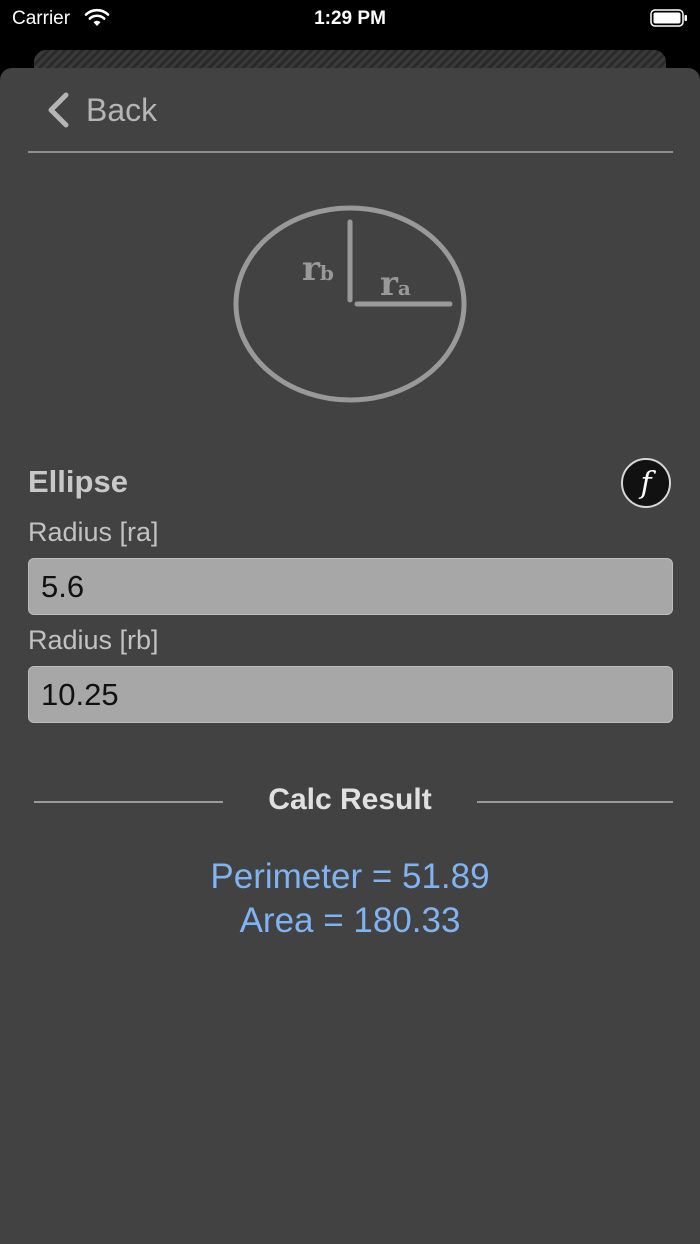 The image size is (700, 1244). What do you see at coordinates (389, 284) in the screenshot?
I see `radius-a-letter: r` at bounding box center [389, 284].